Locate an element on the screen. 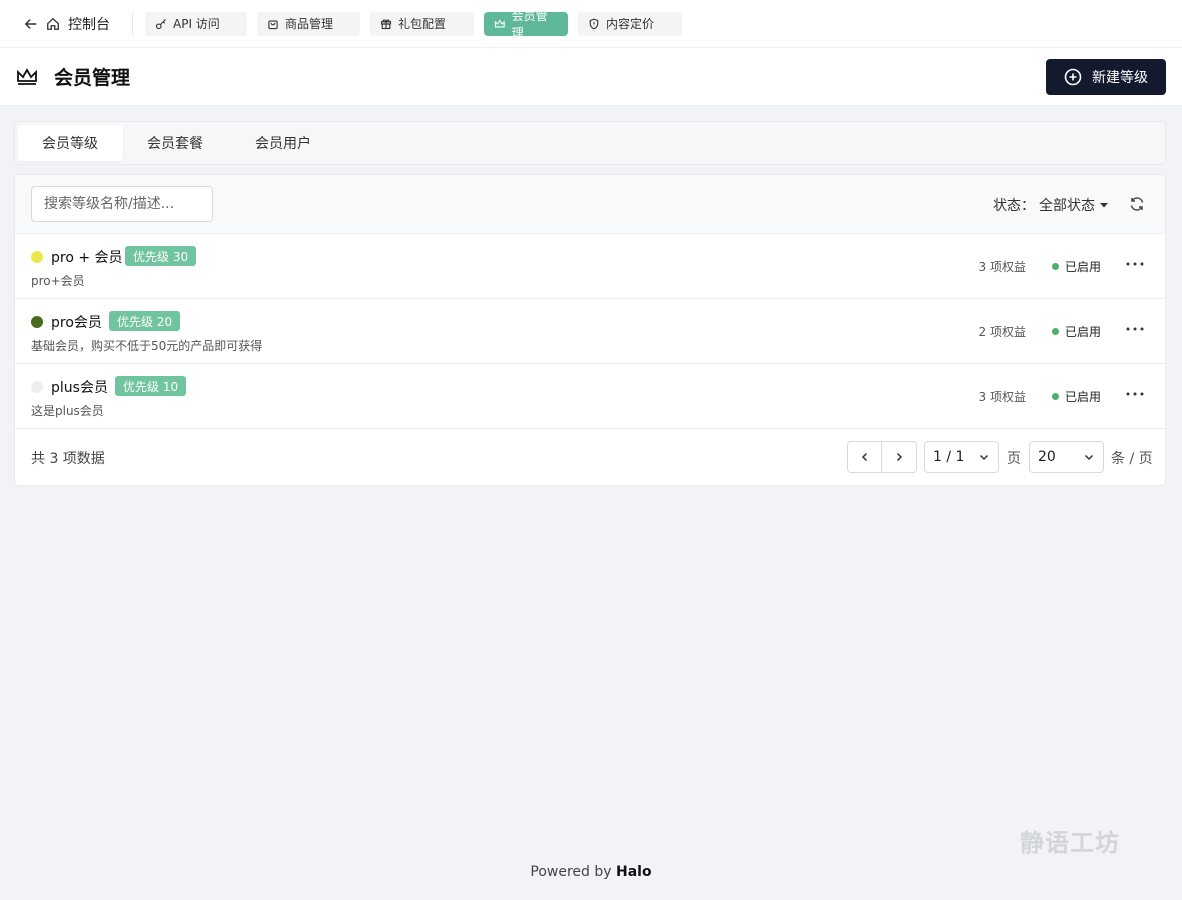  back-label: 控制台 is located at coordinates (89, 24).